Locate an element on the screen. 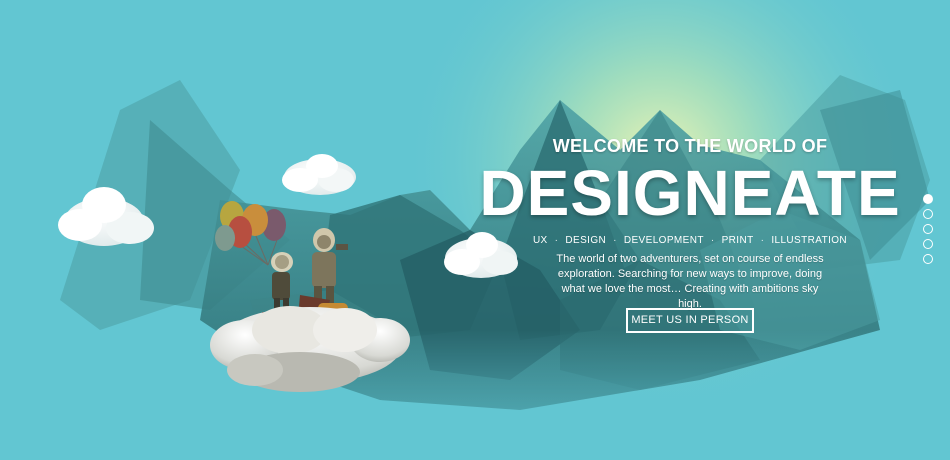 This screenshot has height=460, width=950. meet-us-button: MEET US IN PERSON is located at coordinates (690, 320).